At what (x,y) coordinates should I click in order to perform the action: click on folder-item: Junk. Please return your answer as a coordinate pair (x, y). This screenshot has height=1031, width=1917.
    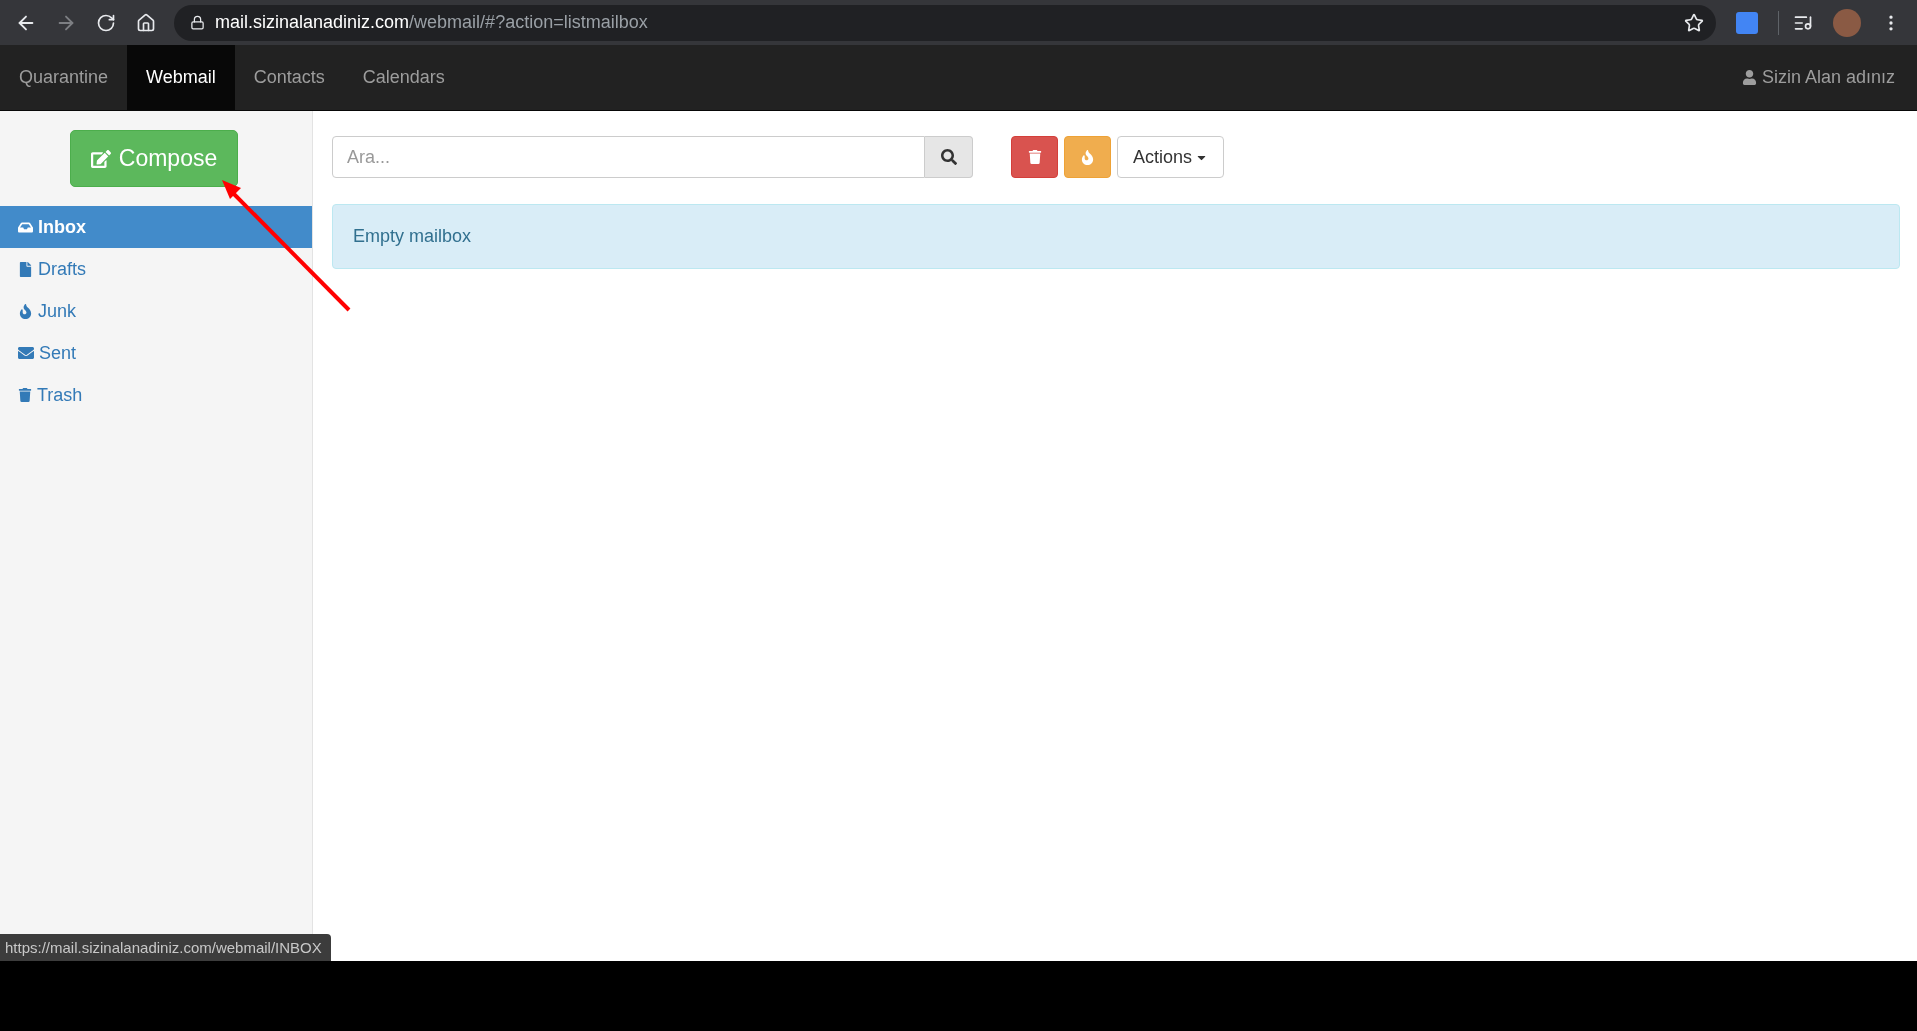
    Looking at the image, I should click on (156, 311).